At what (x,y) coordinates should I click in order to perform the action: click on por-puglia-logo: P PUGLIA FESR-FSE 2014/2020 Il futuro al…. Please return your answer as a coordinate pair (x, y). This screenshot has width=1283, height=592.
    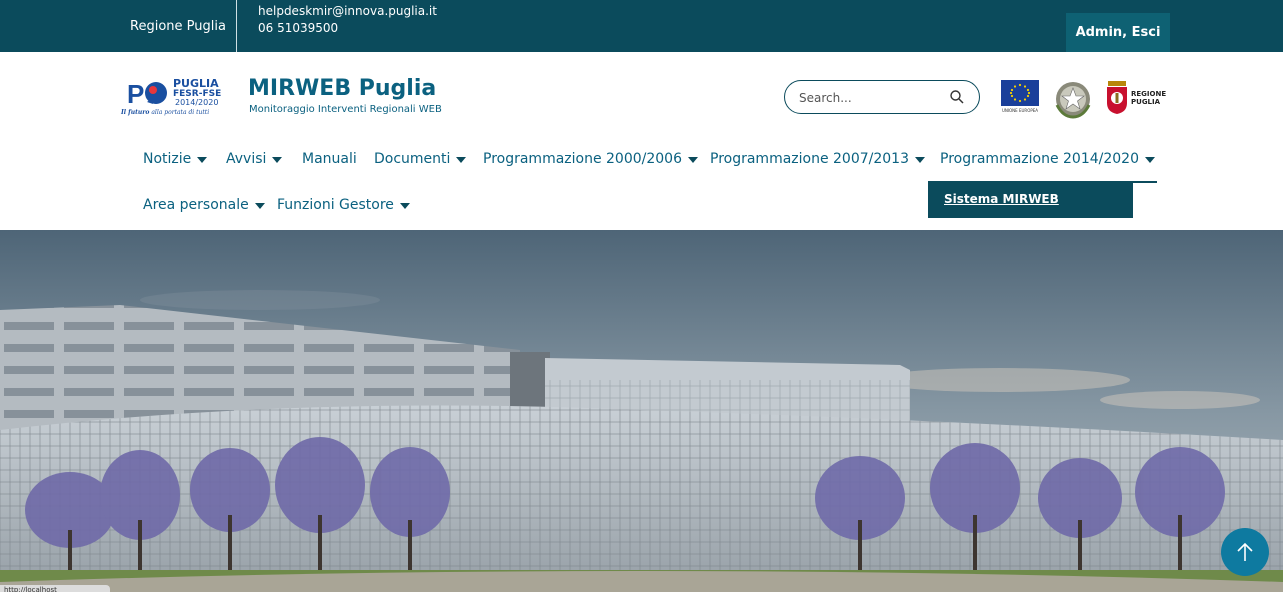
    Looking at the image, I should click on (176, 99).